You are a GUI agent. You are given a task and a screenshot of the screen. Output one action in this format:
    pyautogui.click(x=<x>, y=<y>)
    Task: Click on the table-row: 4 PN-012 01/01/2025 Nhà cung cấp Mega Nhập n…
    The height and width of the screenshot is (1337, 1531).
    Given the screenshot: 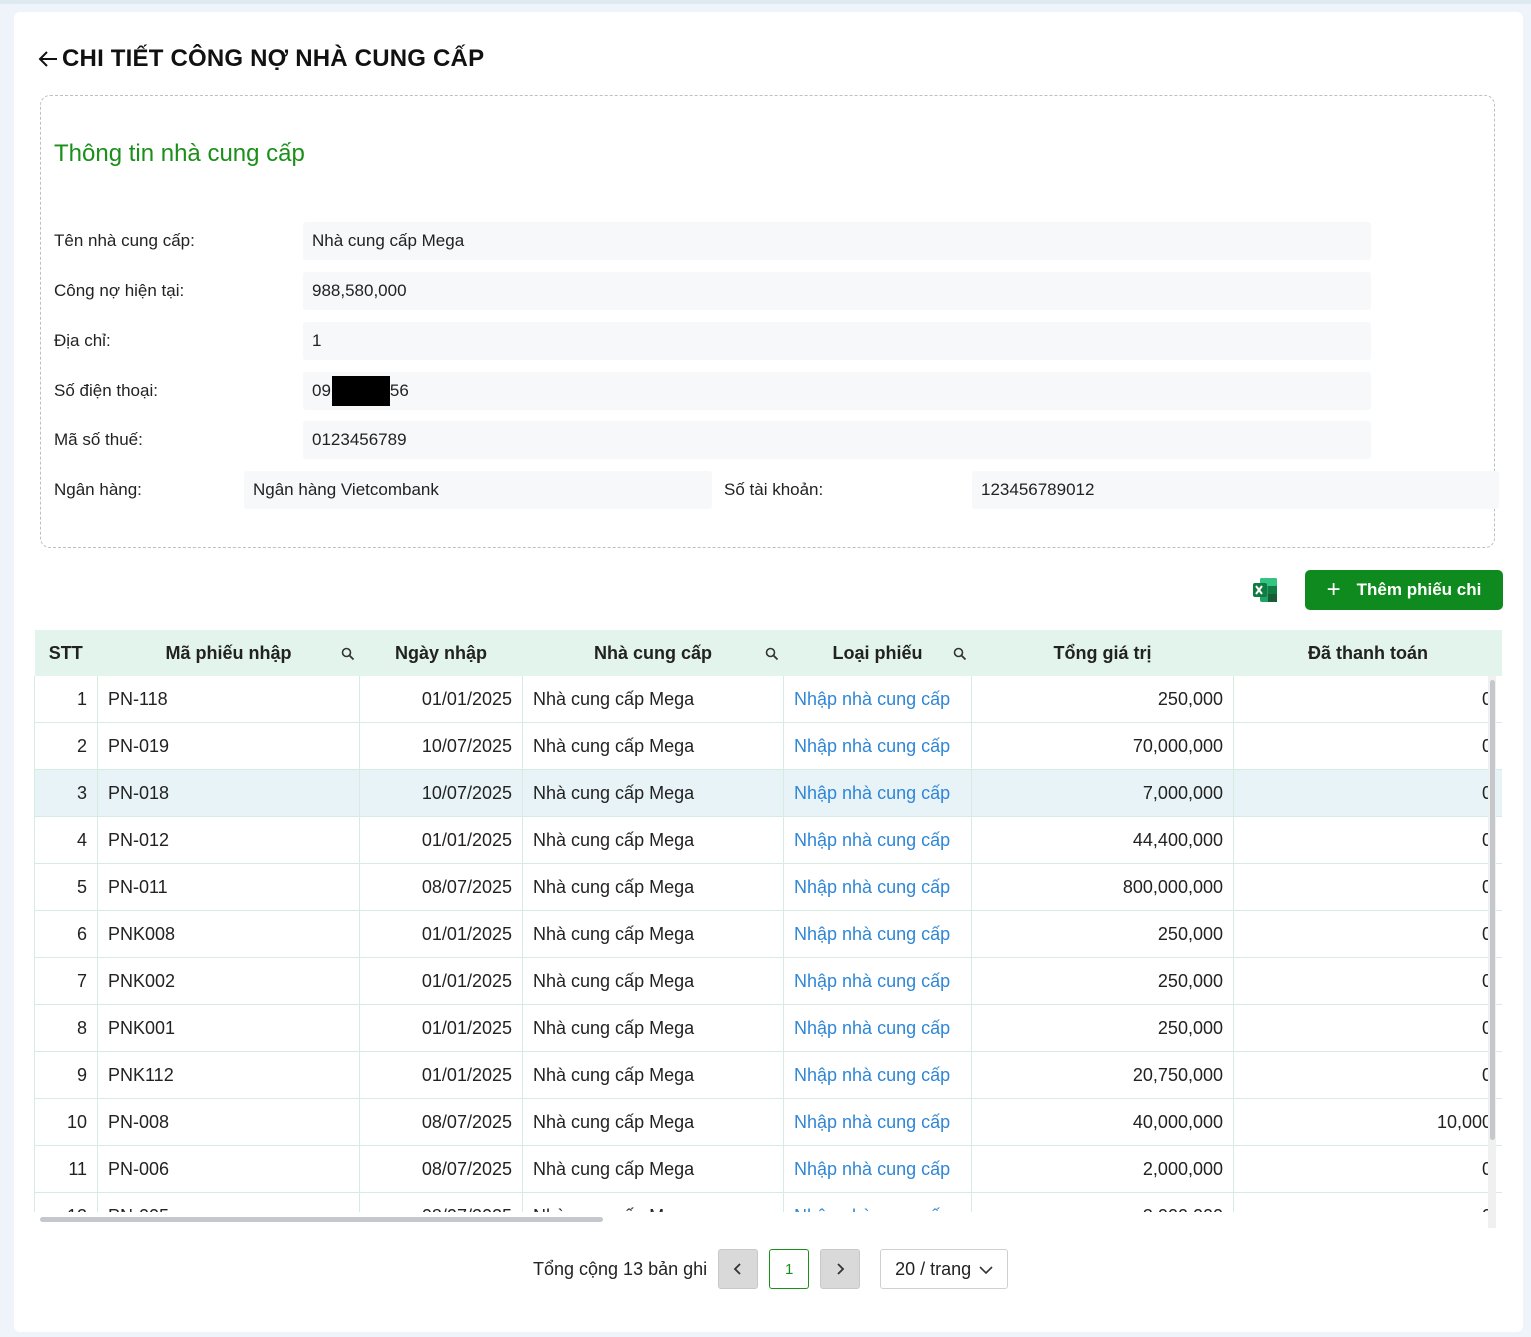 What is the action you would take?
    pyautogui.click(x=768, y=840)
    